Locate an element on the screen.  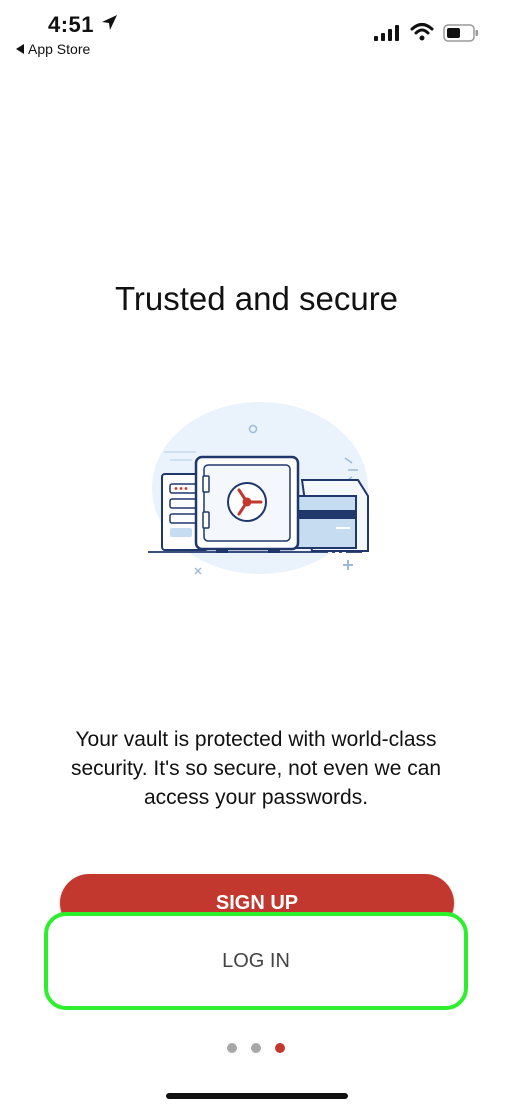
status-bar: 4:51 App Store is located at coordinates (256, 35).